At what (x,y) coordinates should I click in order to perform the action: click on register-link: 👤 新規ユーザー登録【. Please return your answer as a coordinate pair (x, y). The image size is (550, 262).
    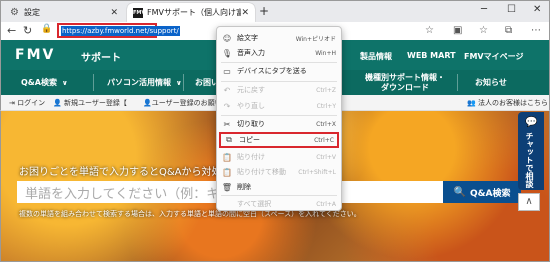
    Looking at the image, I should click on (90, 103).